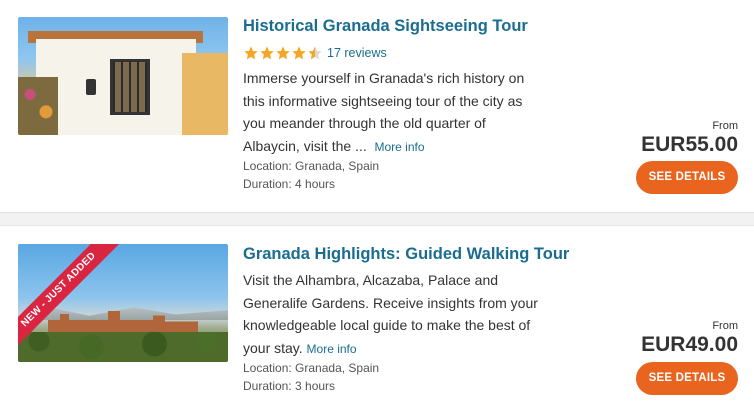 Image resolution: width=754 pixels, height=413 pixels. I want to click on listing-divider, so click(377, 219).